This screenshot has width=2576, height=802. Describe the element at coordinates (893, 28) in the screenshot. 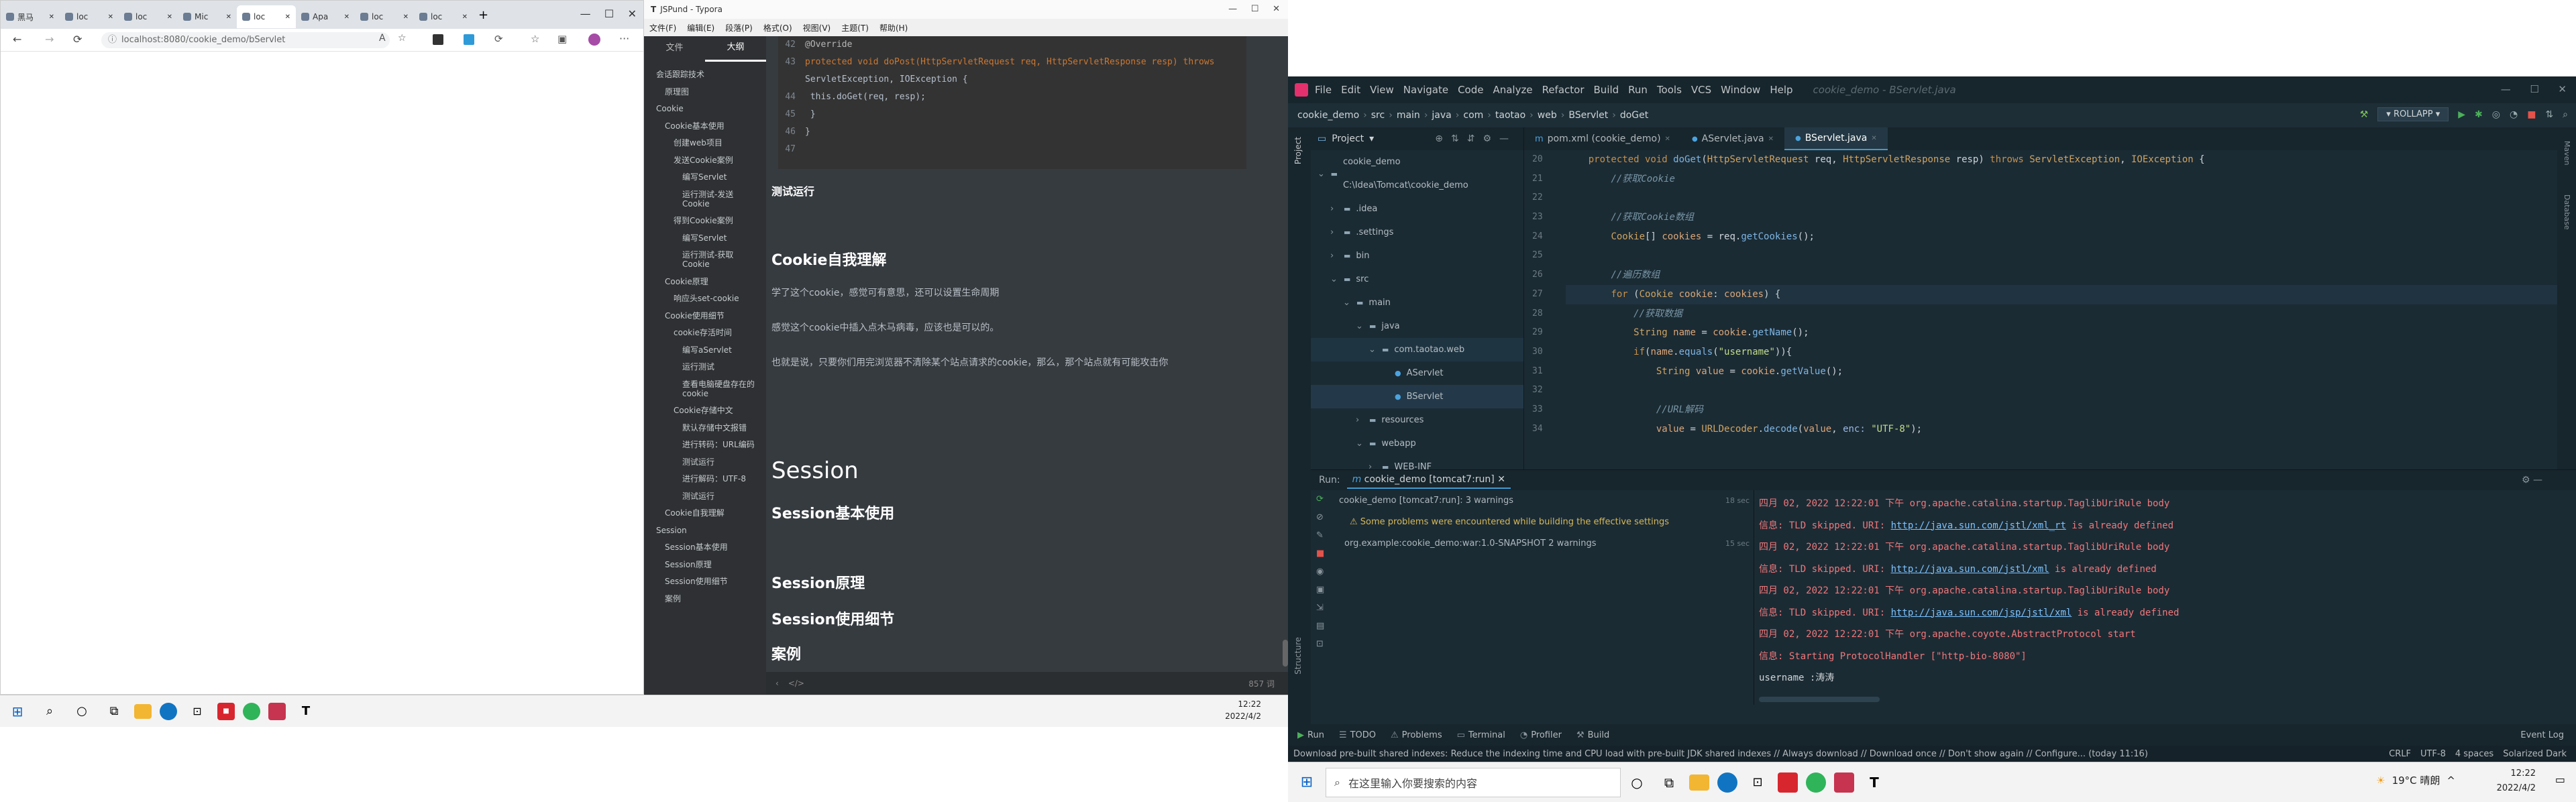

I see `menu-item: 帮助(H)` at that location.